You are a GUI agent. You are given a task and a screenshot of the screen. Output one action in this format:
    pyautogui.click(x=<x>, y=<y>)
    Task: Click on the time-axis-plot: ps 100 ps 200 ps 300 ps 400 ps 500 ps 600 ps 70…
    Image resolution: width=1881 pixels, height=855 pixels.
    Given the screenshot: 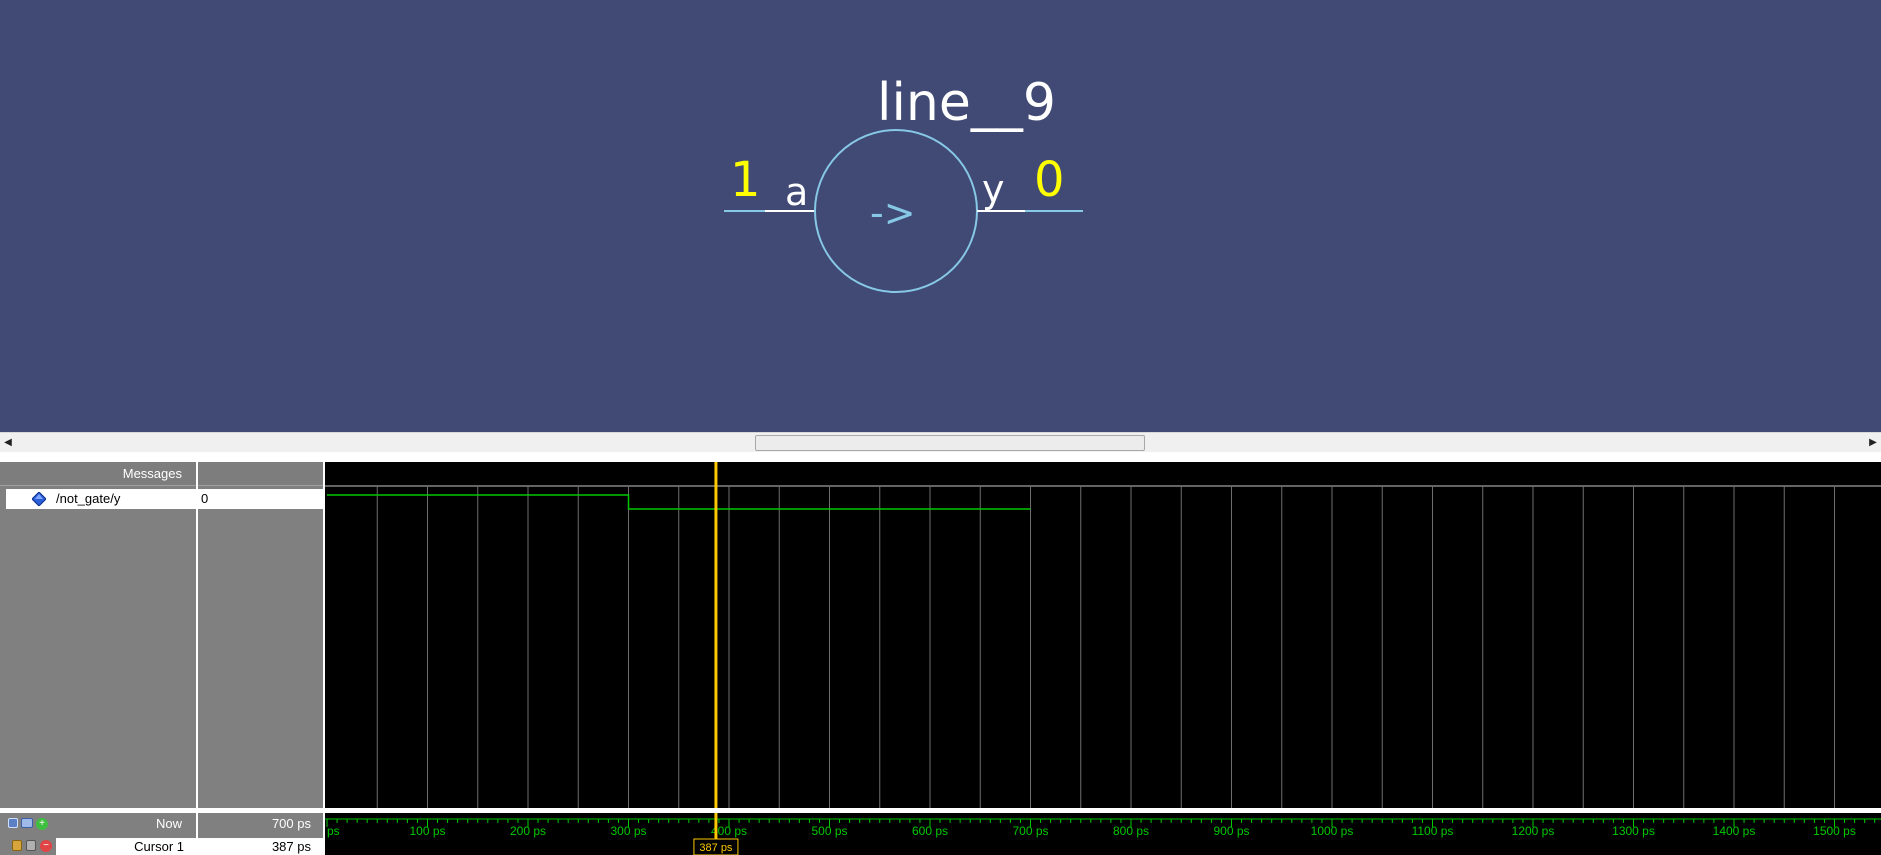 What is the action you would take?
    pyautogui.click(x=1103, y=834)
    